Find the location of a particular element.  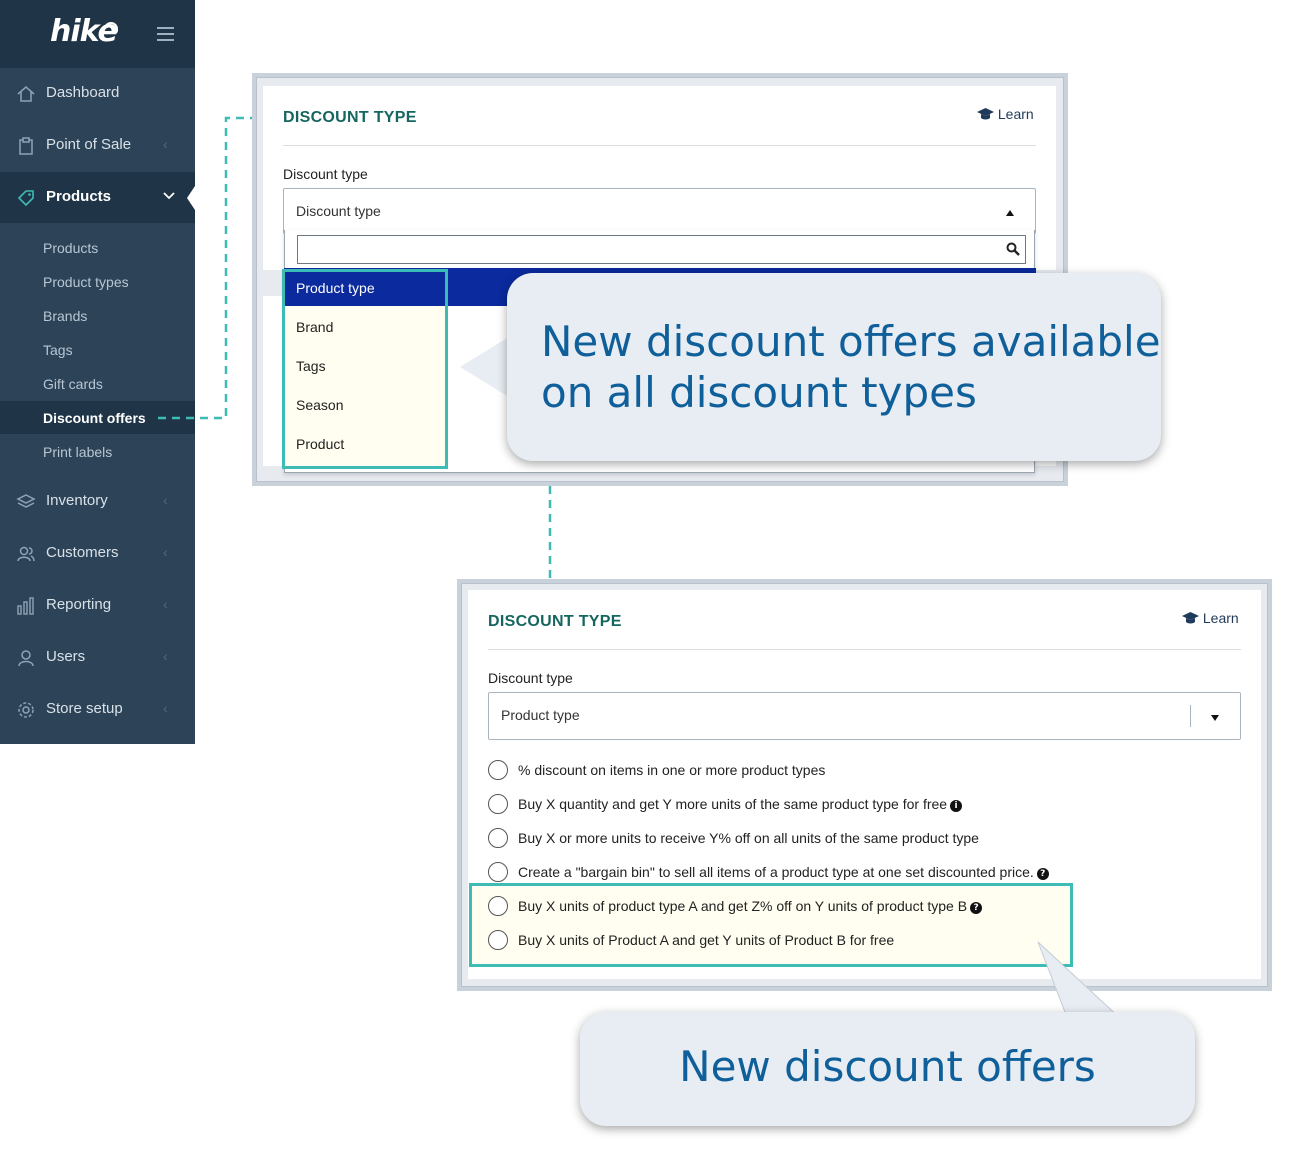

caret-up-icon is located at coordinates (1010, 213).